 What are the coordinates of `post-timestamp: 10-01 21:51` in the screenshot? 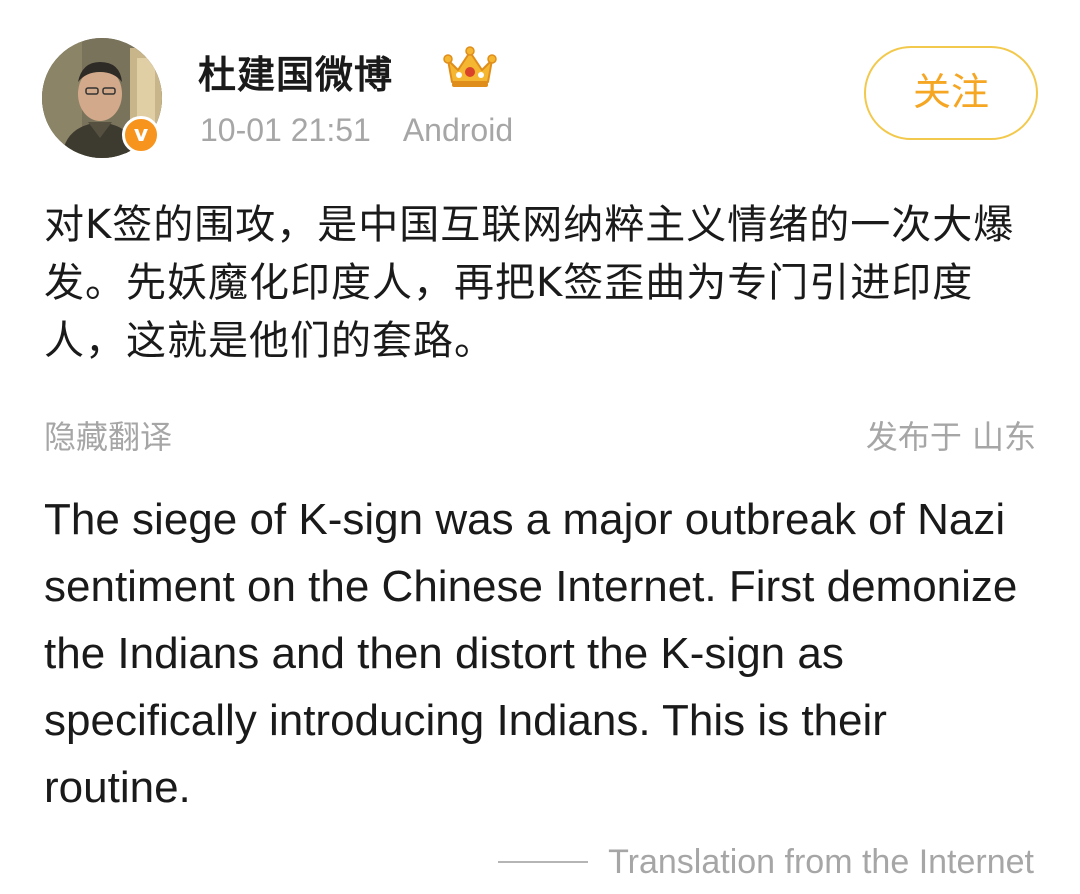 It's located at (285, 130).